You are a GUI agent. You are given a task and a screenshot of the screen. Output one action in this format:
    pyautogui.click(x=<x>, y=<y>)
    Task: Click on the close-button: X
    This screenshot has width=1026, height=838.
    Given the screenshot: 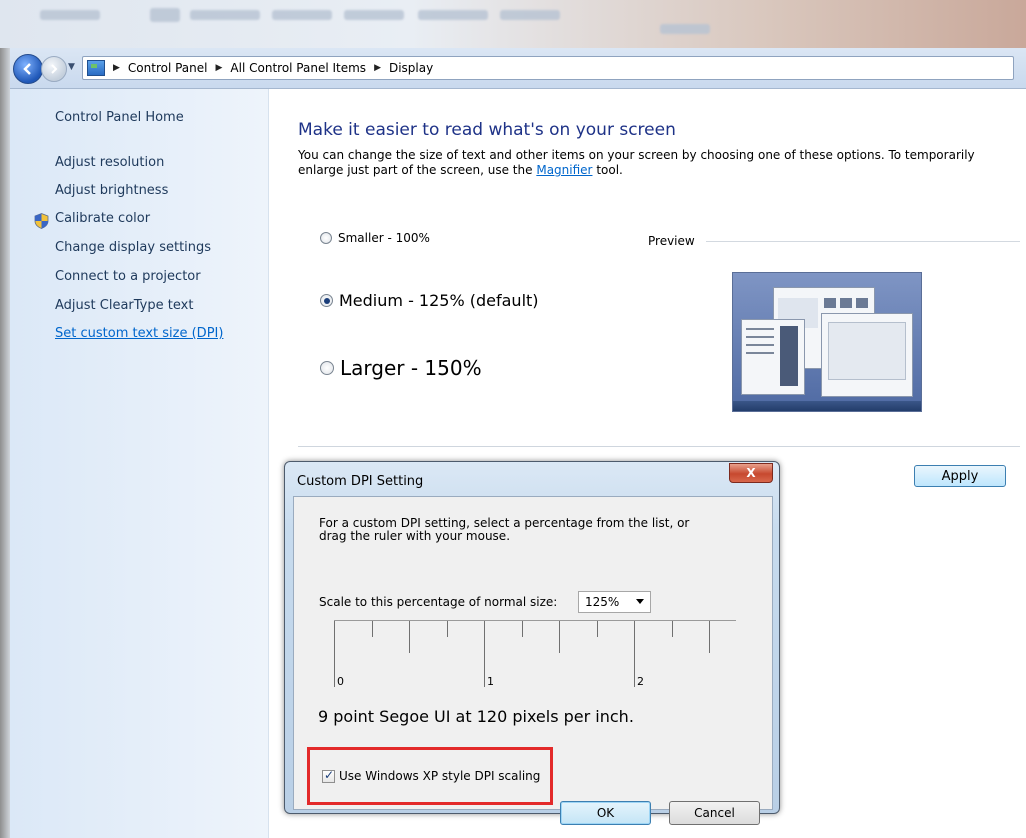 What is the action you would take?
    pyautogui.click(x=751, y=473)
    